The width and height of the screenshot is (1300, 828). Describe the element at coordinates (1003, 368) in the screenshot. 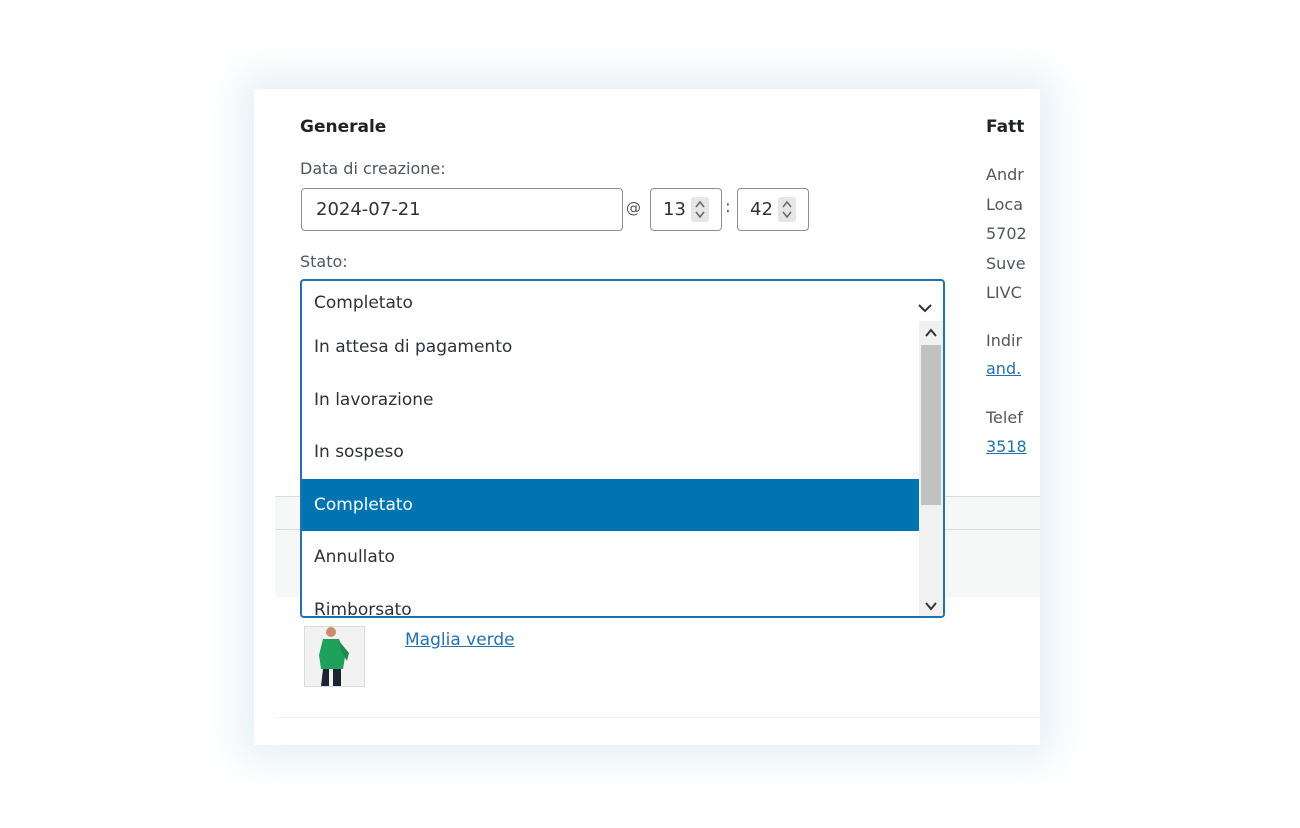

I see `email-link: and.` at that location.